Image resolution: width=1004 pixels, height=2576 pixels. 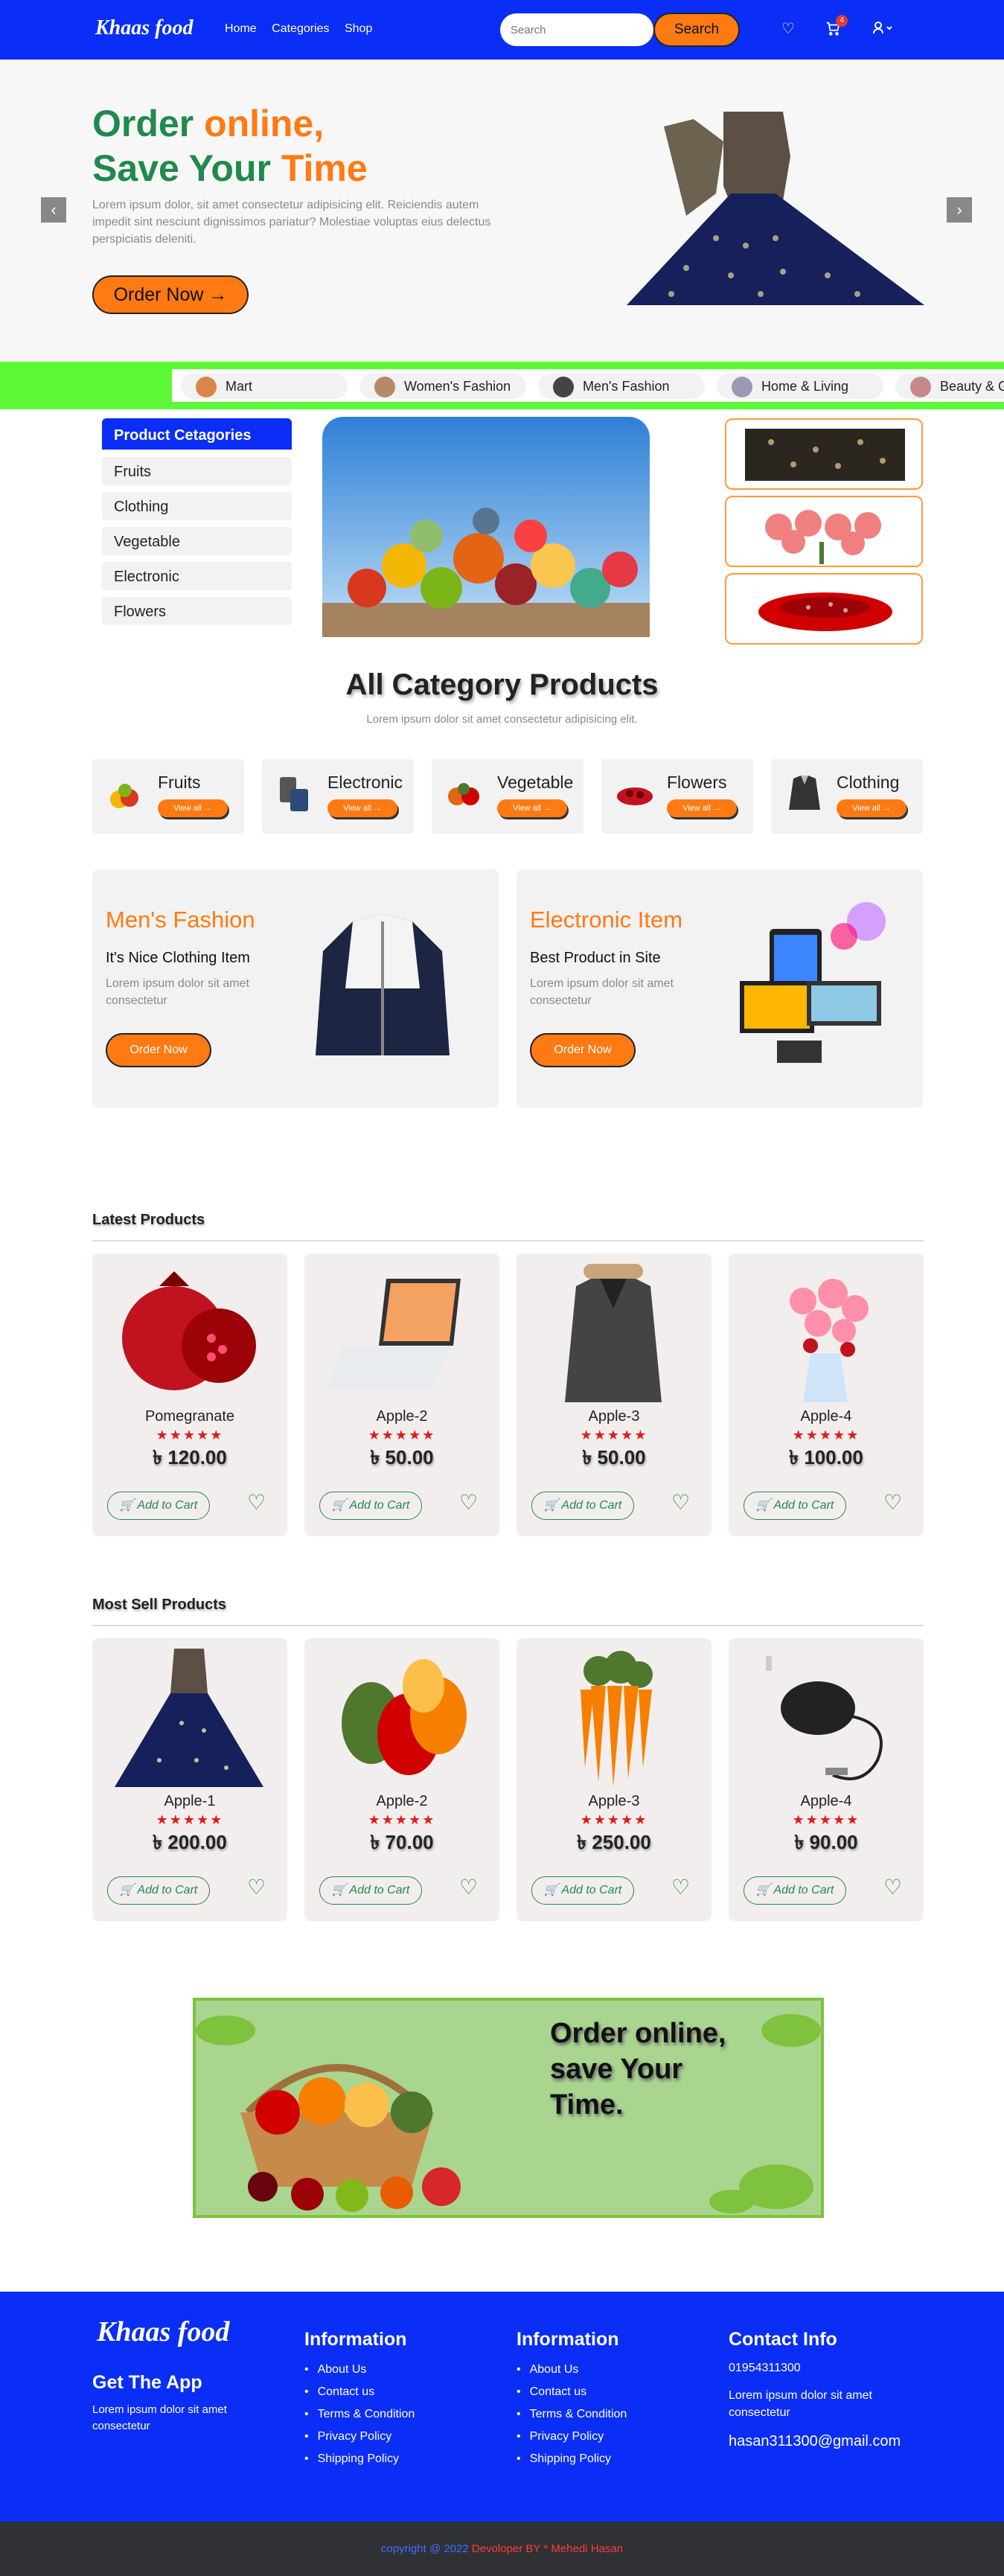 What do you see at coordinates (882, 30) in the screenshot?
I see `user-account-icon` at bounding box center [882, 30].